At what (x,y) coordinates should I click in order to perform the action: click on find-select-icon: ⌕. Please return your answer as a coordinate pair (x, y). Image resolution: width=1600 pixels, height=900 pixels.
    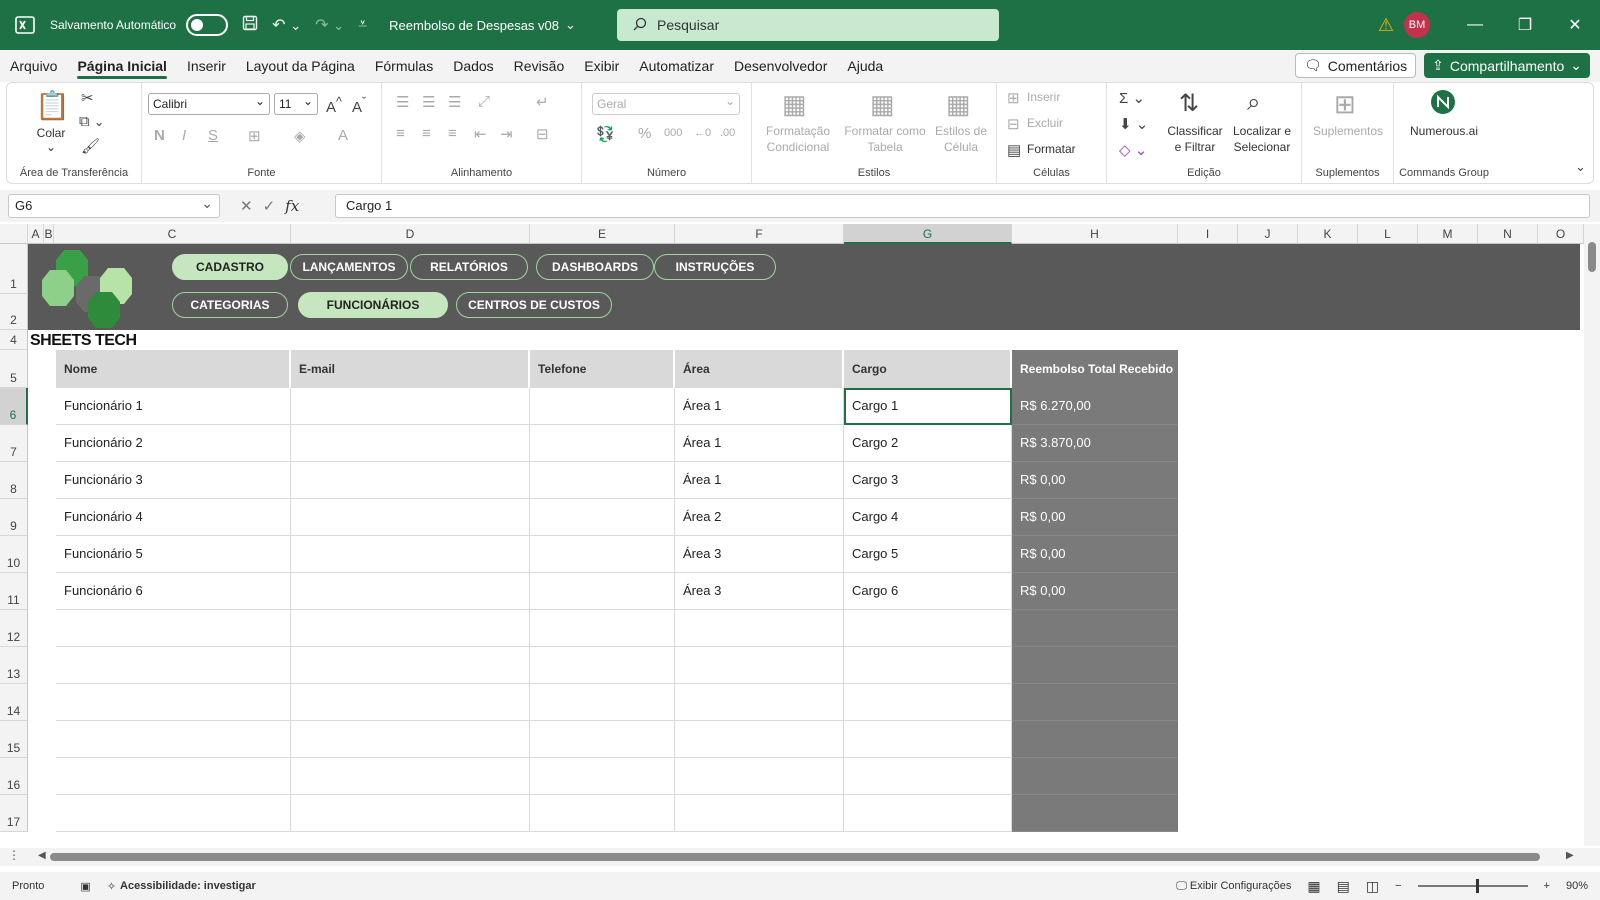
    Looking at the image, I should click on (1253, 103).